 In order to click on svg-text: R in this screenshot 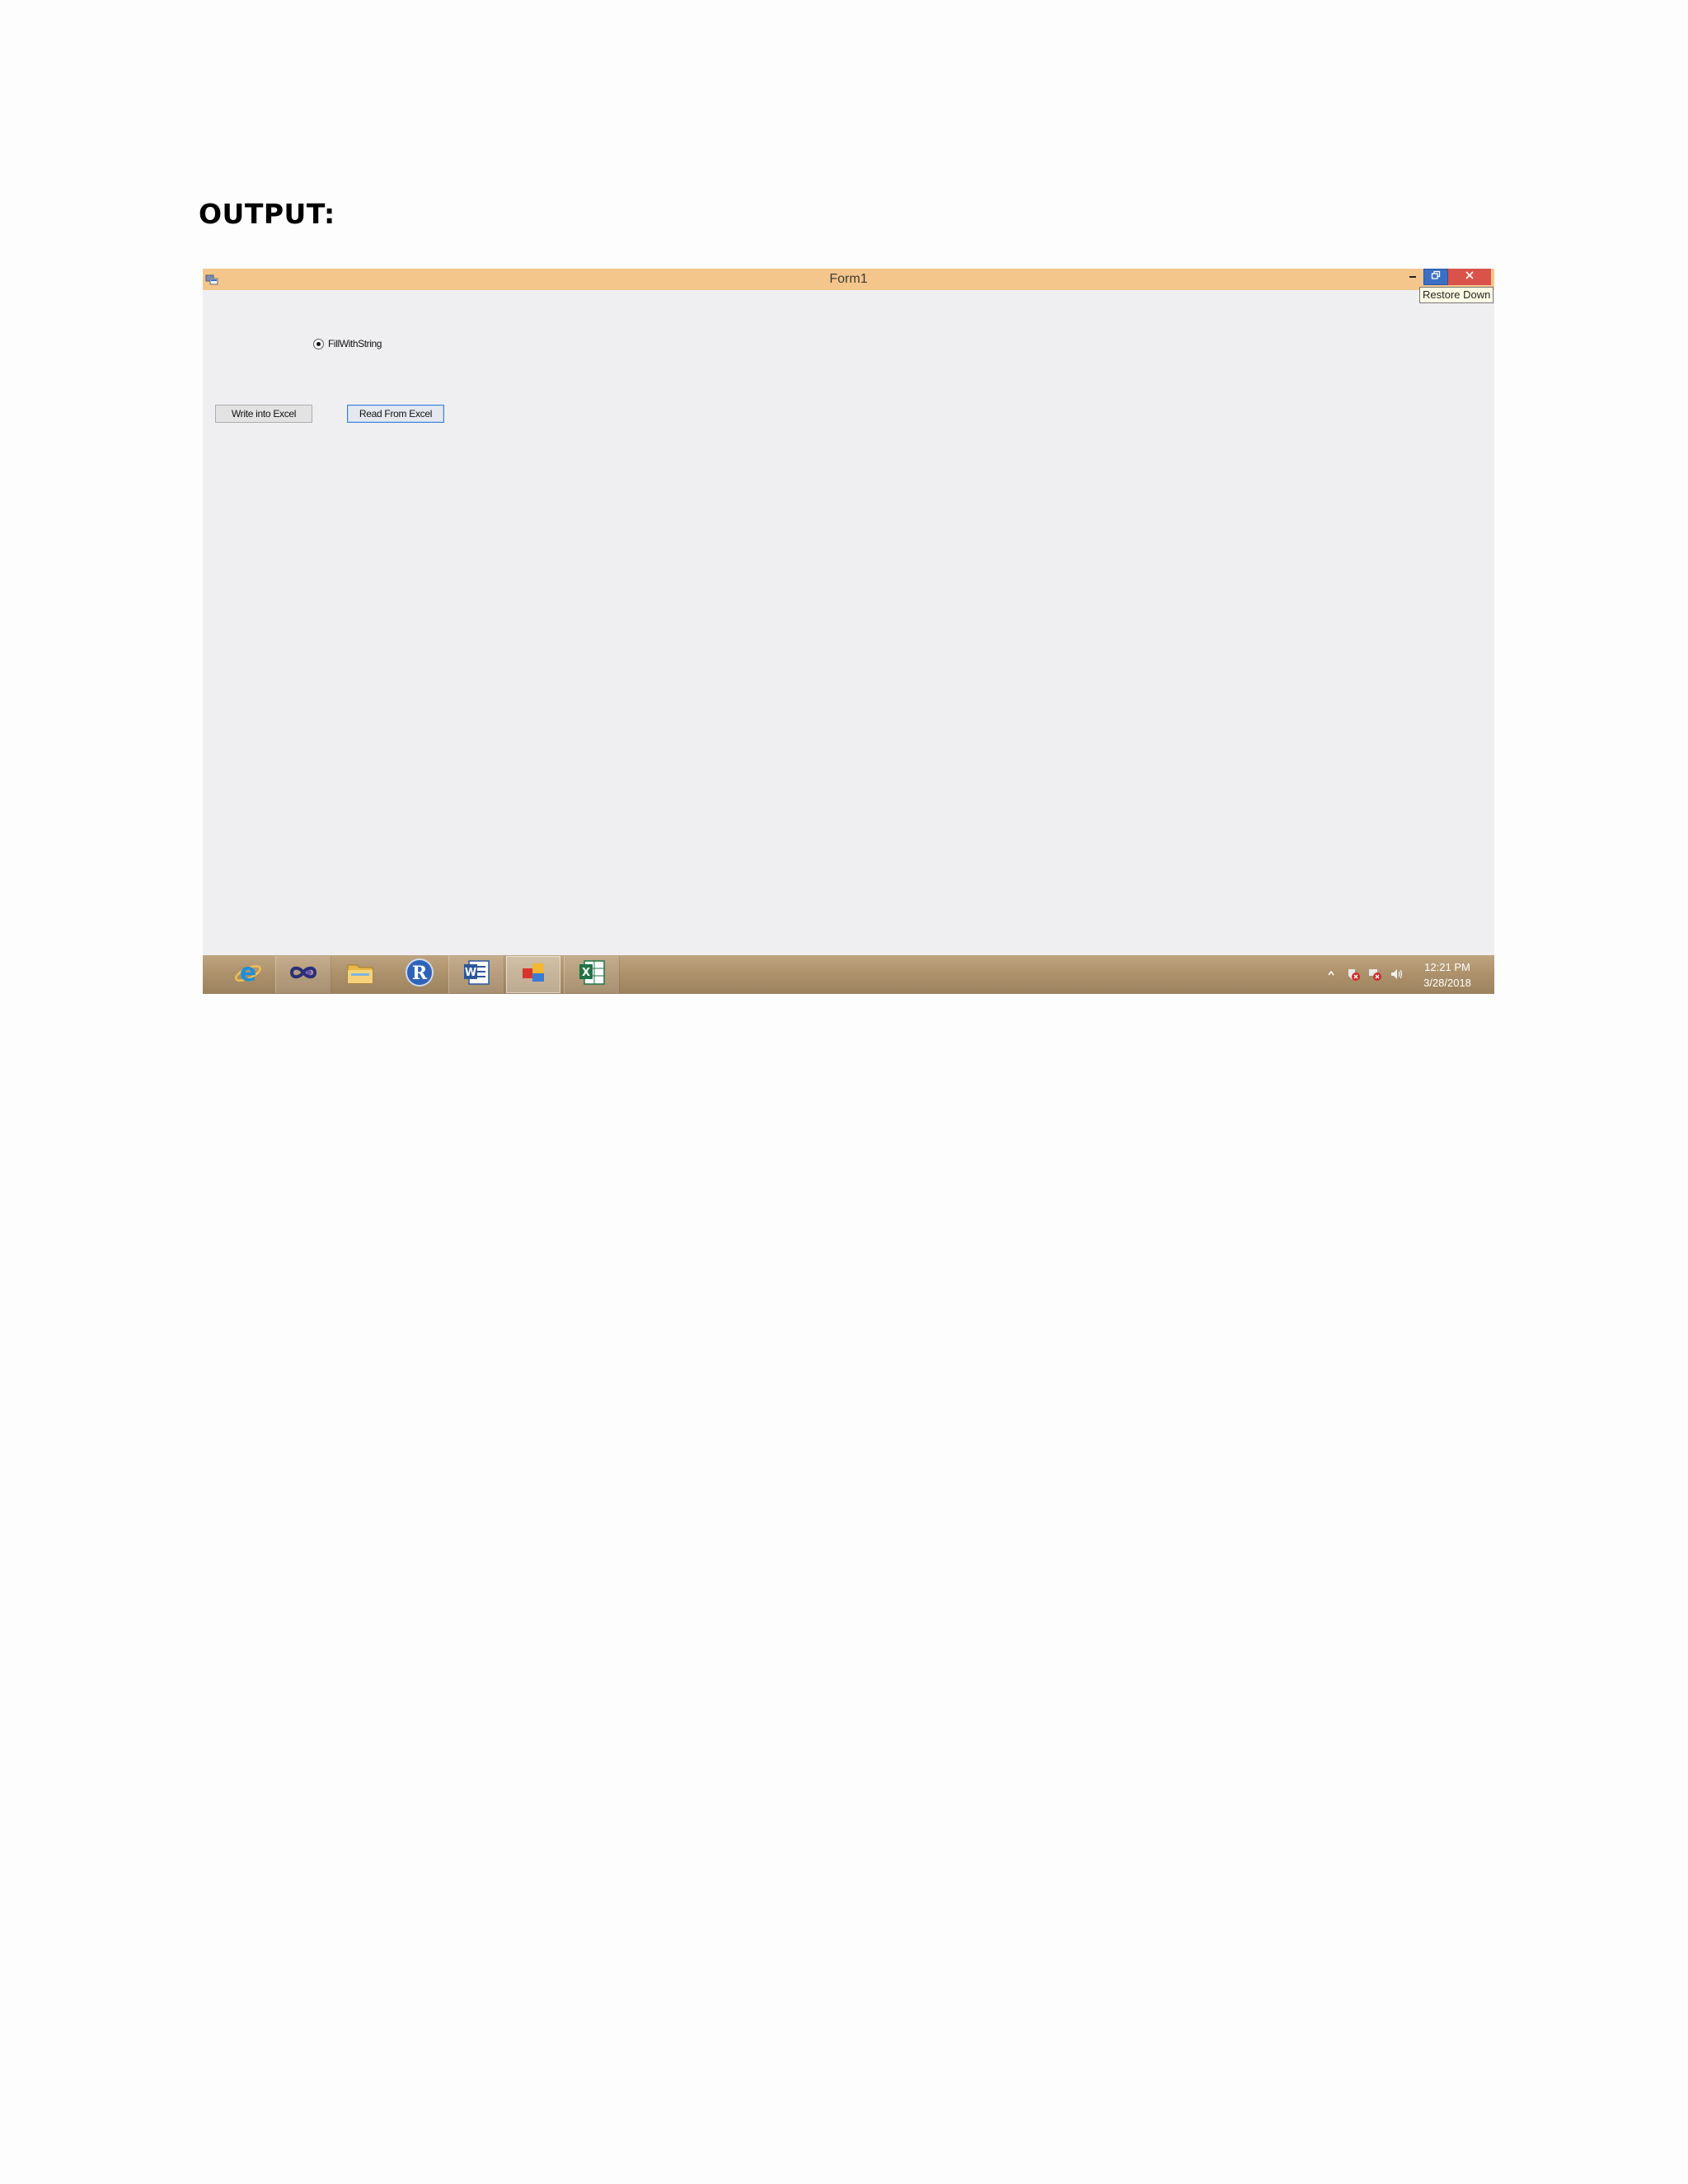, I will do `click(420, 973)`.